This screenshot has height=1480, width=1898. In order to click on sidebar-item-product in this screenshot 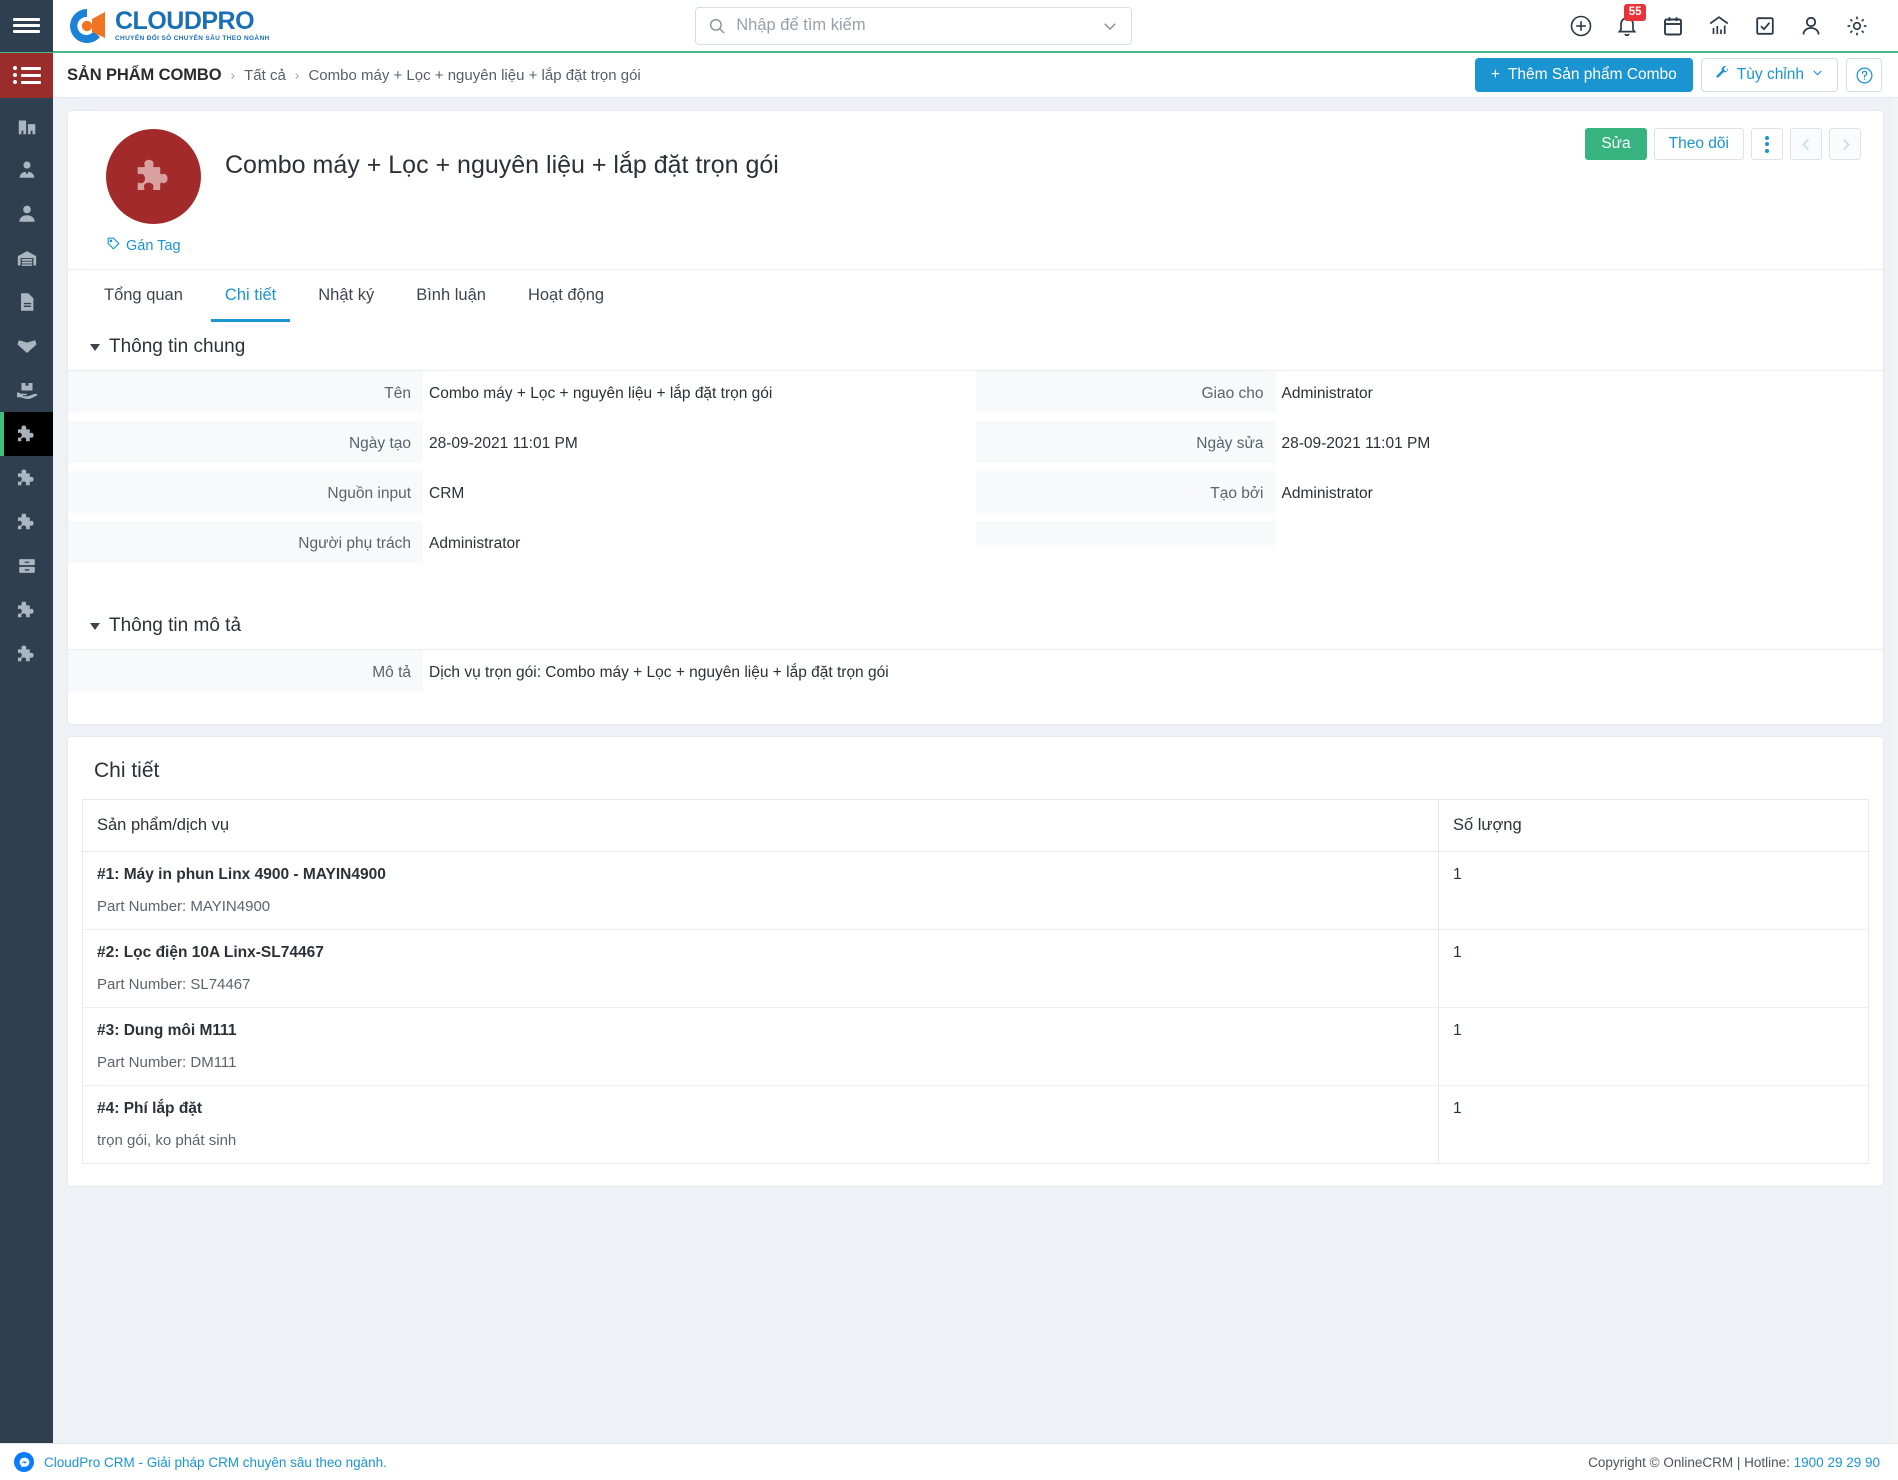, I will do `click(26, 346)`.